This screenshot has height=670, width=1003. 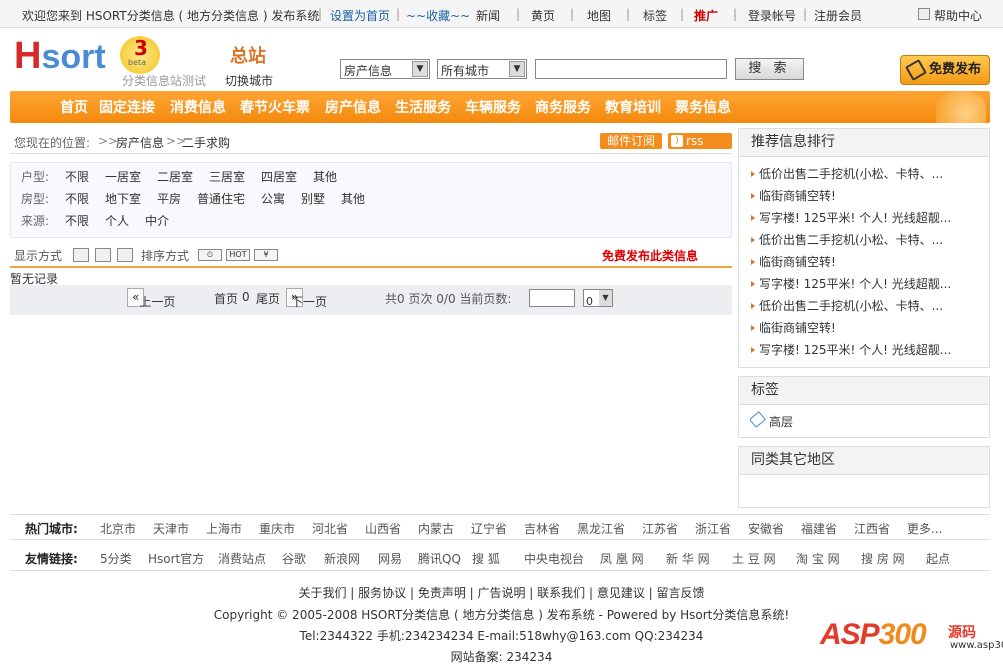 I want to click on filter-option: 一居室, so click(x=123, y=176).